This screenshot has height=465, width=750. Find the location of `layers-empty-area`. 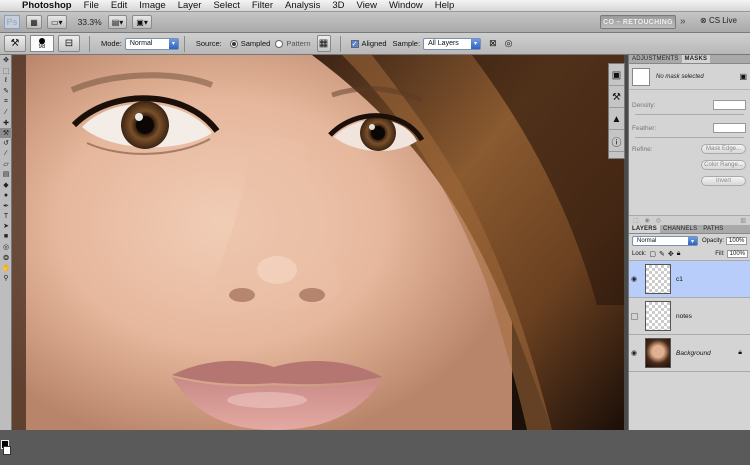

layers-empty-area is located at coordinates (689, 418).